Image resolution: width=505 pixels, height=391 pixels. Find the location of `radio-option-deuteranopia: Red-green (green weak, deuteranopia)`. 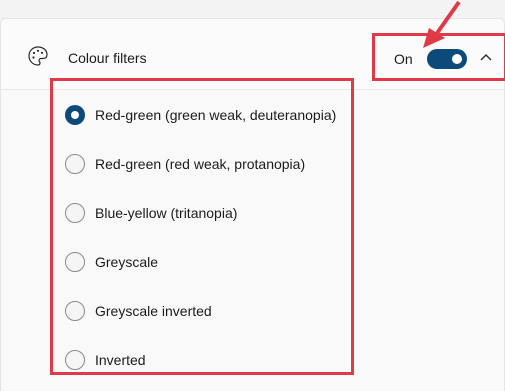

radio-option-deuteranopia: Red-green (green weak, deuteranopia) is located at coordinates (205, 116).